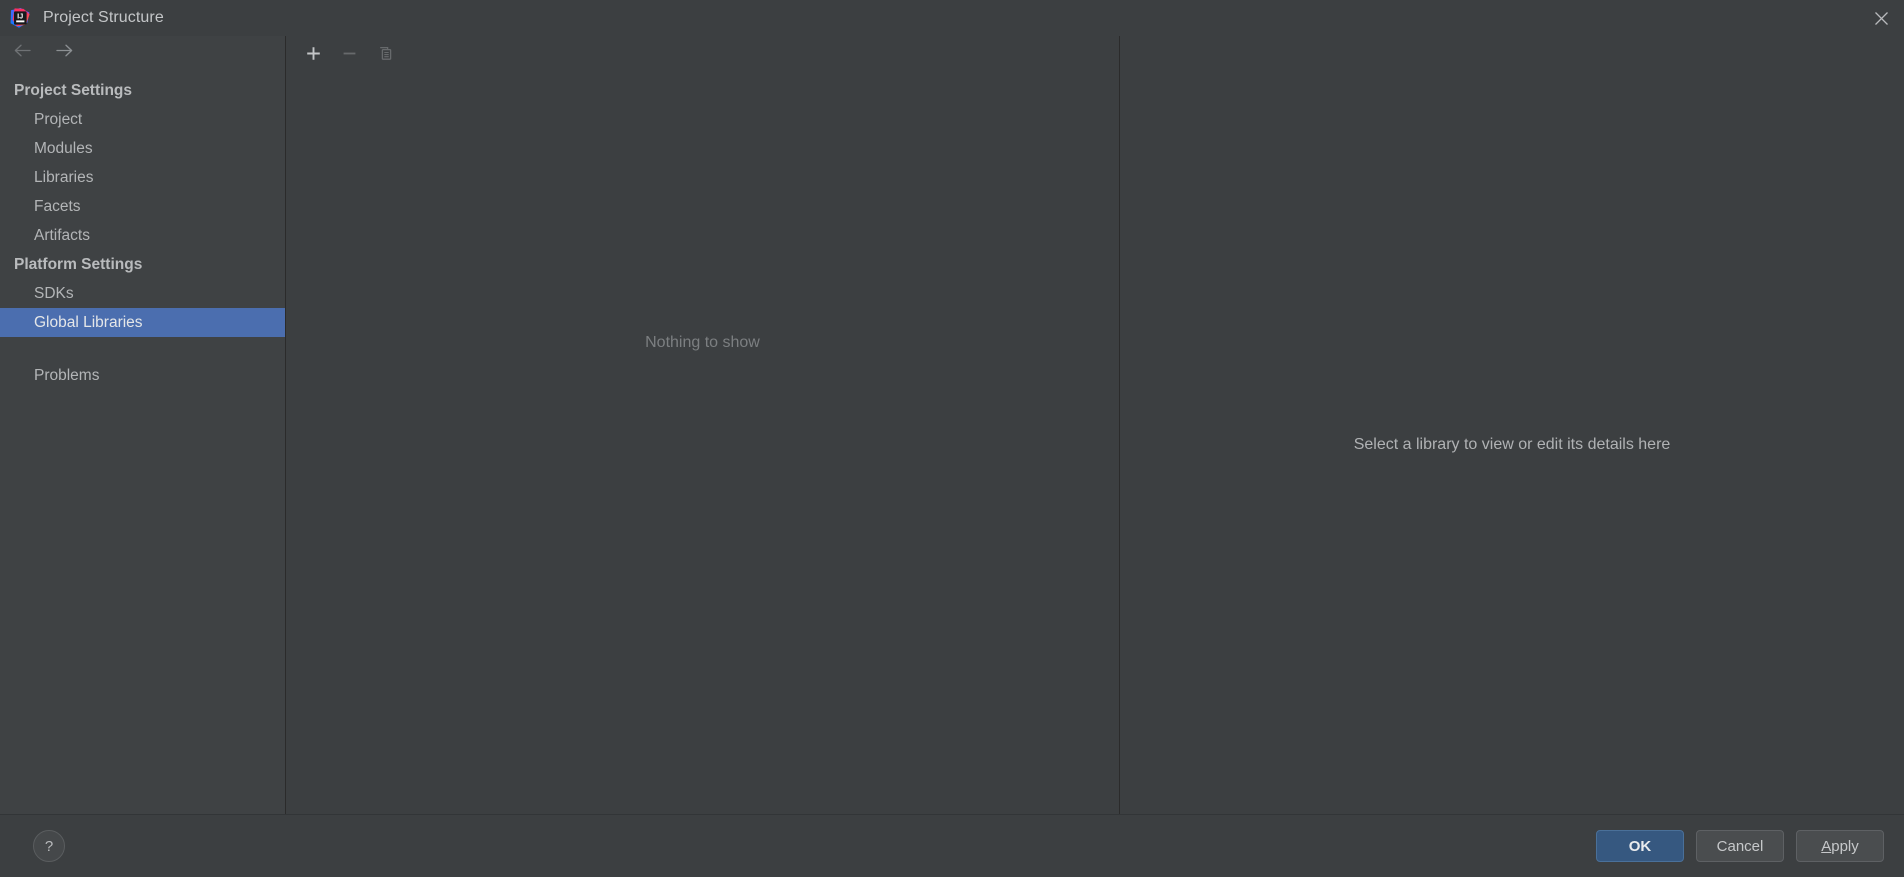 This screenshot has width=1904, height=877. I want to click on close-window-button, so click(1881, 18).